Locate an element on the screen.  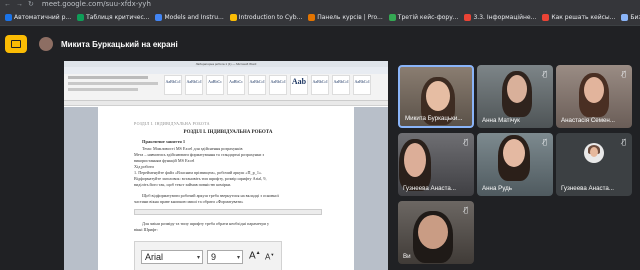
embedded-excel-toolbar is located at coordinates (228, 212).